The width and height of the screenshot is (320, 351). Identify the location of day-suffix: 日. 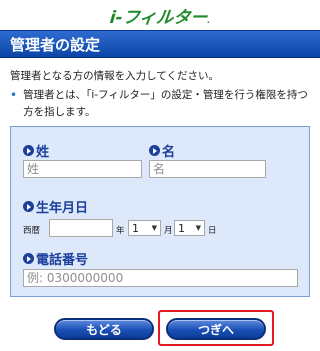
(212, 231).